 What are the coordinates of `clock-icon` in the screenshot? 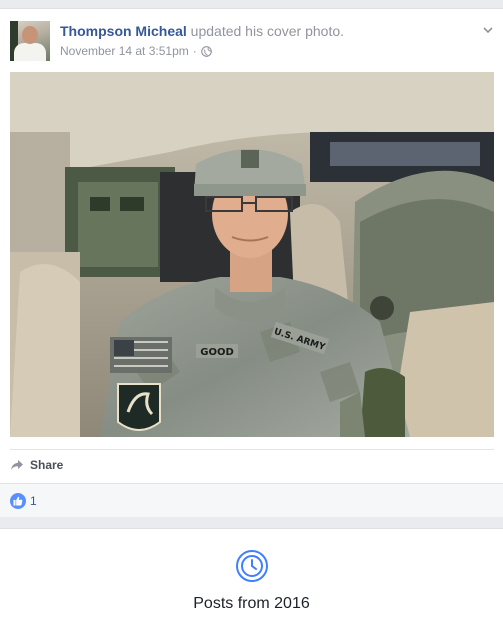 It's located at (252, 566).